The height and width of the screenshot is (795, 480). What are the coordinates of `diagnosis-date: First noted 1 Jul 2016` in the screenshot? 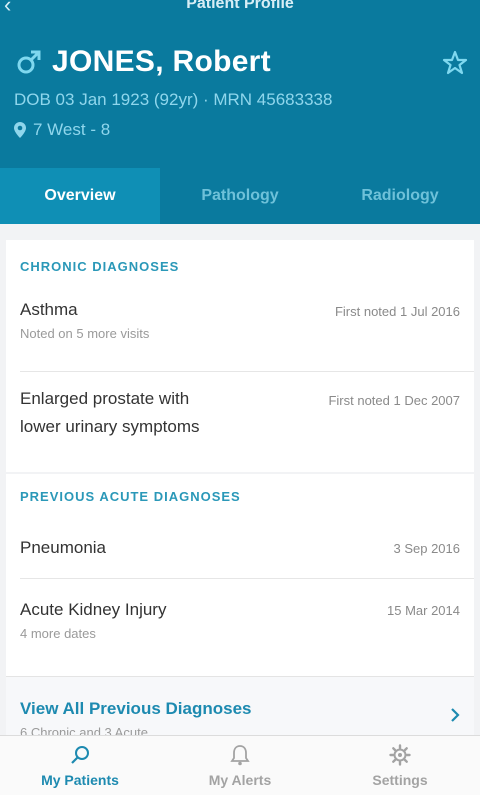 It's located at (397, 311).